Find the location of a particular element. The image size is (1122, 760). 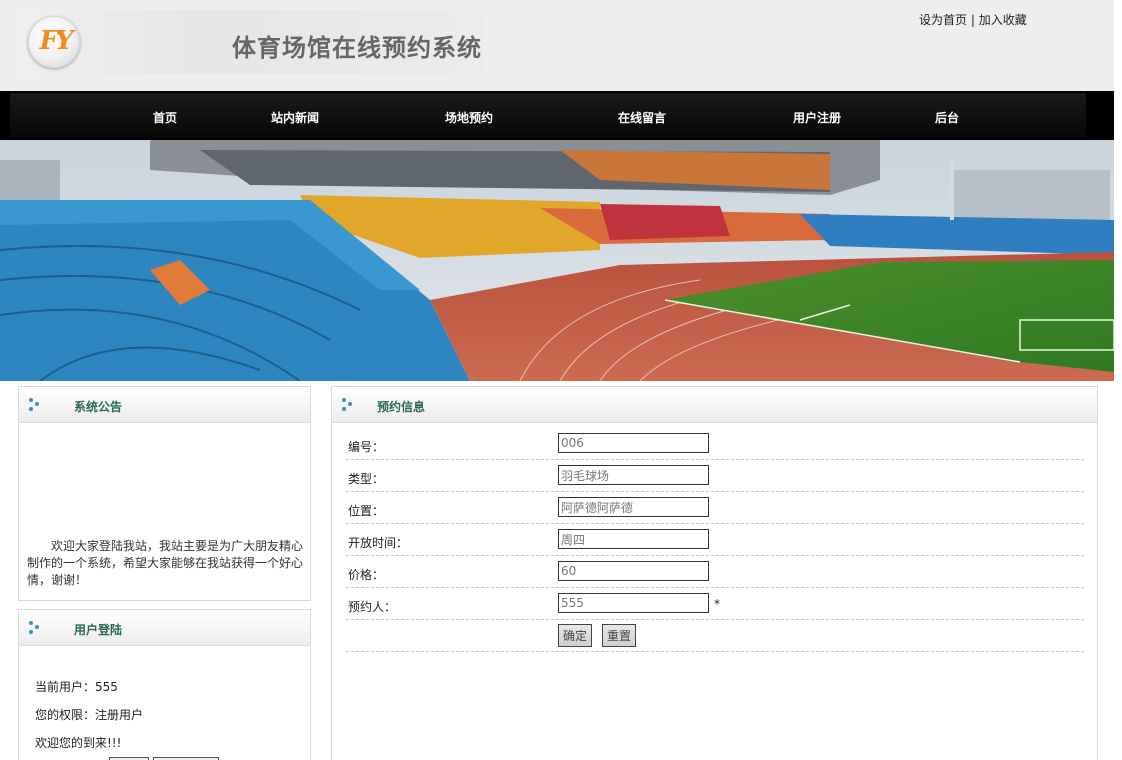

welcome-message: 欢迎您的到来!!! is located at coordinates (78, 743).